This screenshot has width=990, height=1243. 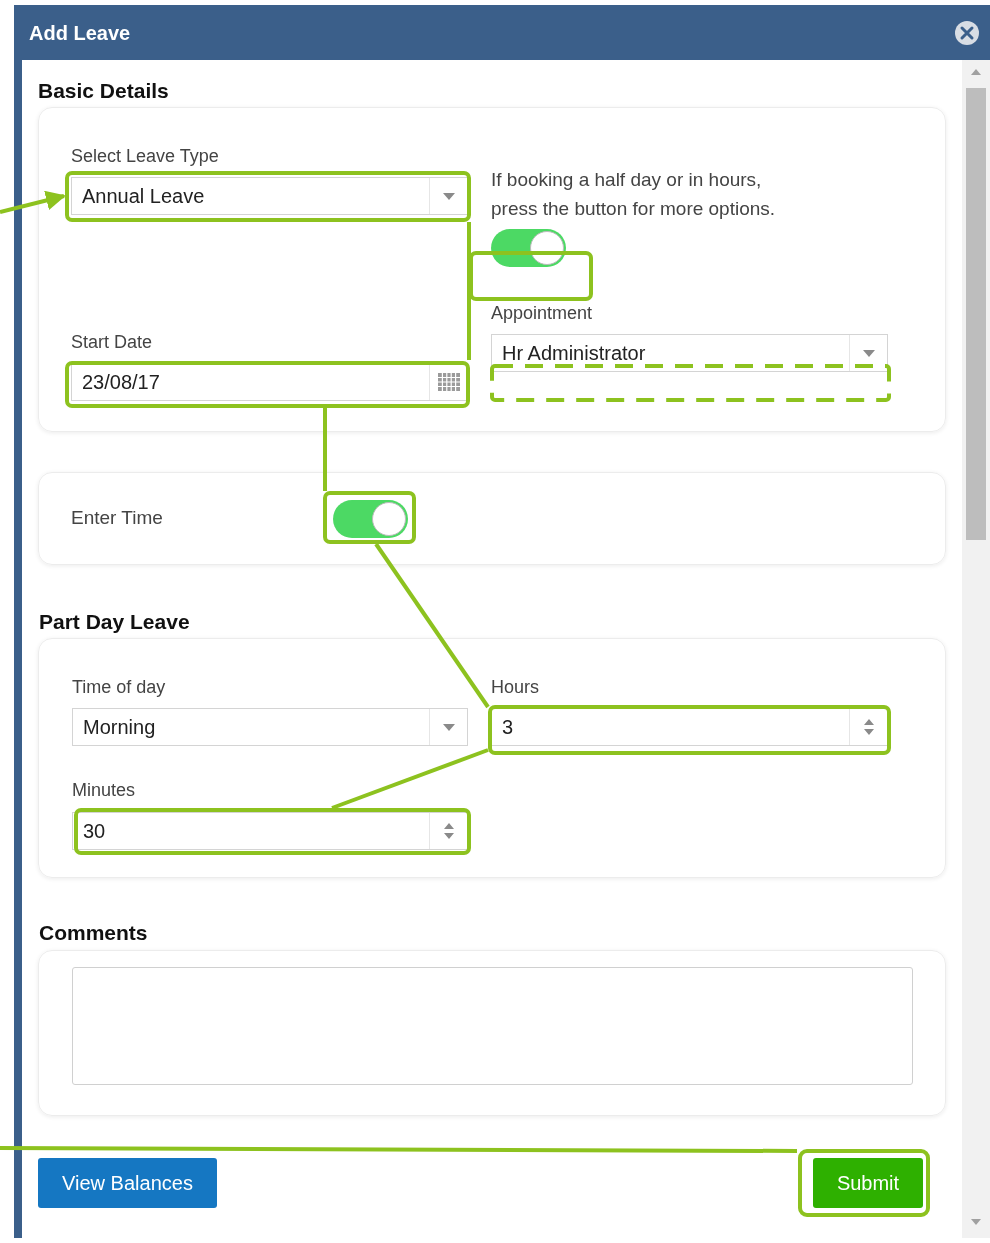 I want to click on view-balances-button: View Balances, so click(x=127, y=1183).